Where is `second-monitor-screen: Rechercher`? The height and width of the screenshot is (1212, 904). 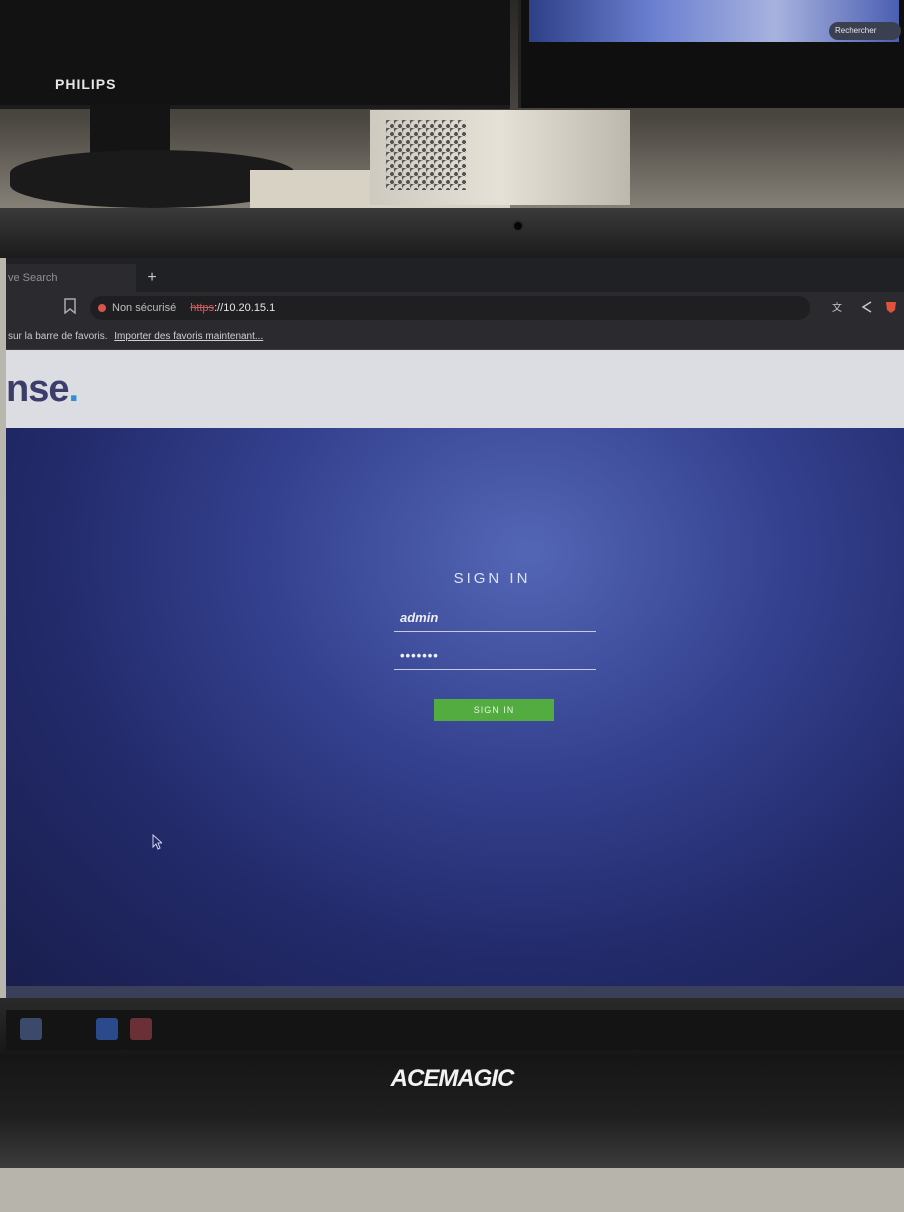 second-monitor-screen: Rechercher is located at coordinates (715, 21).